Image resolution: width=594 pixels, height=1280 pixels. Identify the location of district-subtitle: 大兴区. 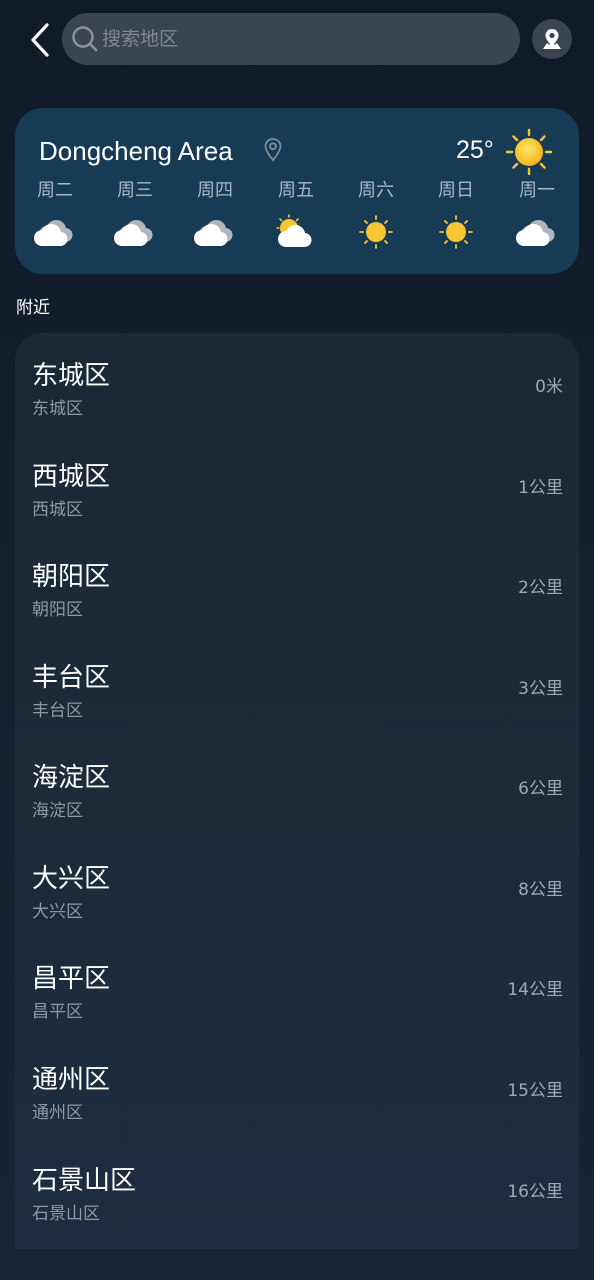
(57, 912).